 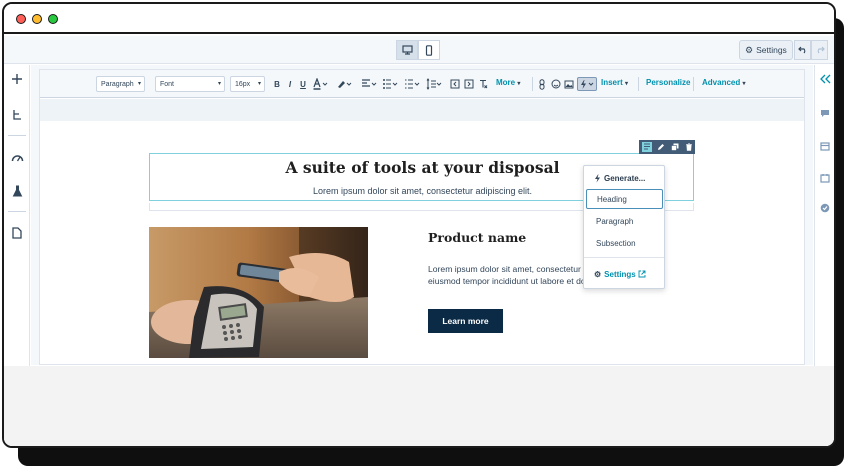 I want to click on highlight-button, so click(x=344, y=84).